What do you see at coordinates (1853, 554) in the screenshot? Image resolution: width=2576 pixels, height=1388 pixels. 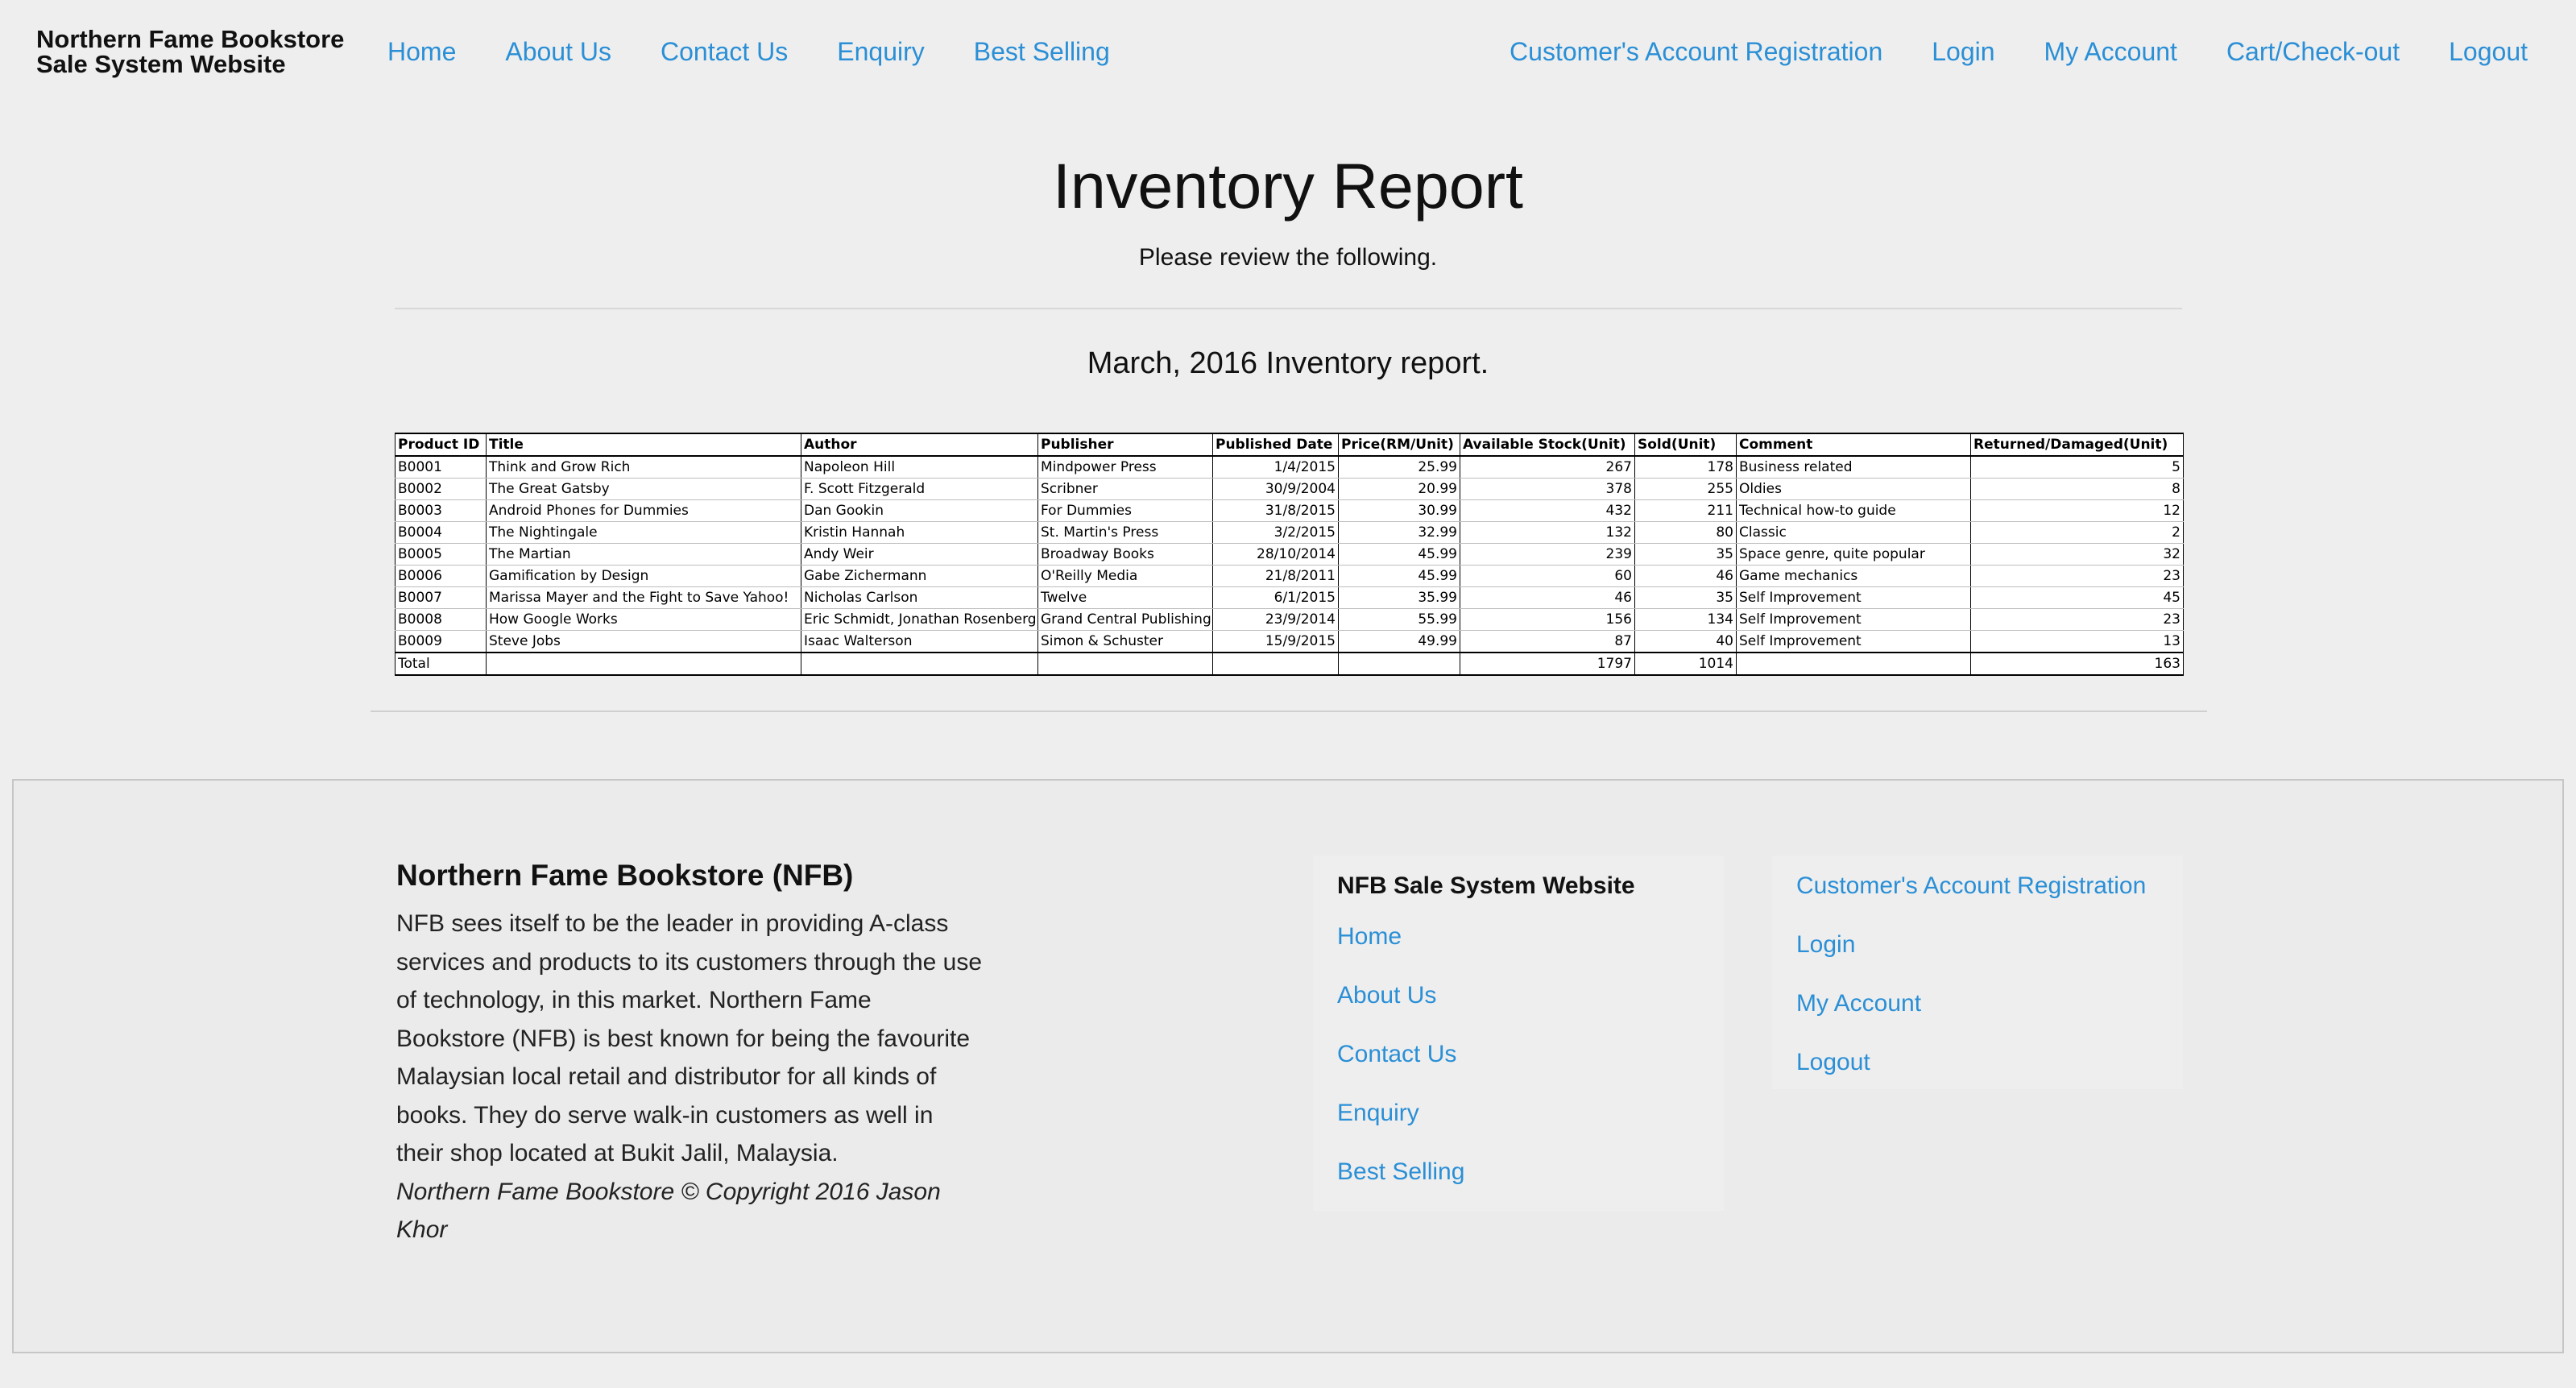 I see `table-cell: Space genre, quite popular` at bounding box center [1853, 554].